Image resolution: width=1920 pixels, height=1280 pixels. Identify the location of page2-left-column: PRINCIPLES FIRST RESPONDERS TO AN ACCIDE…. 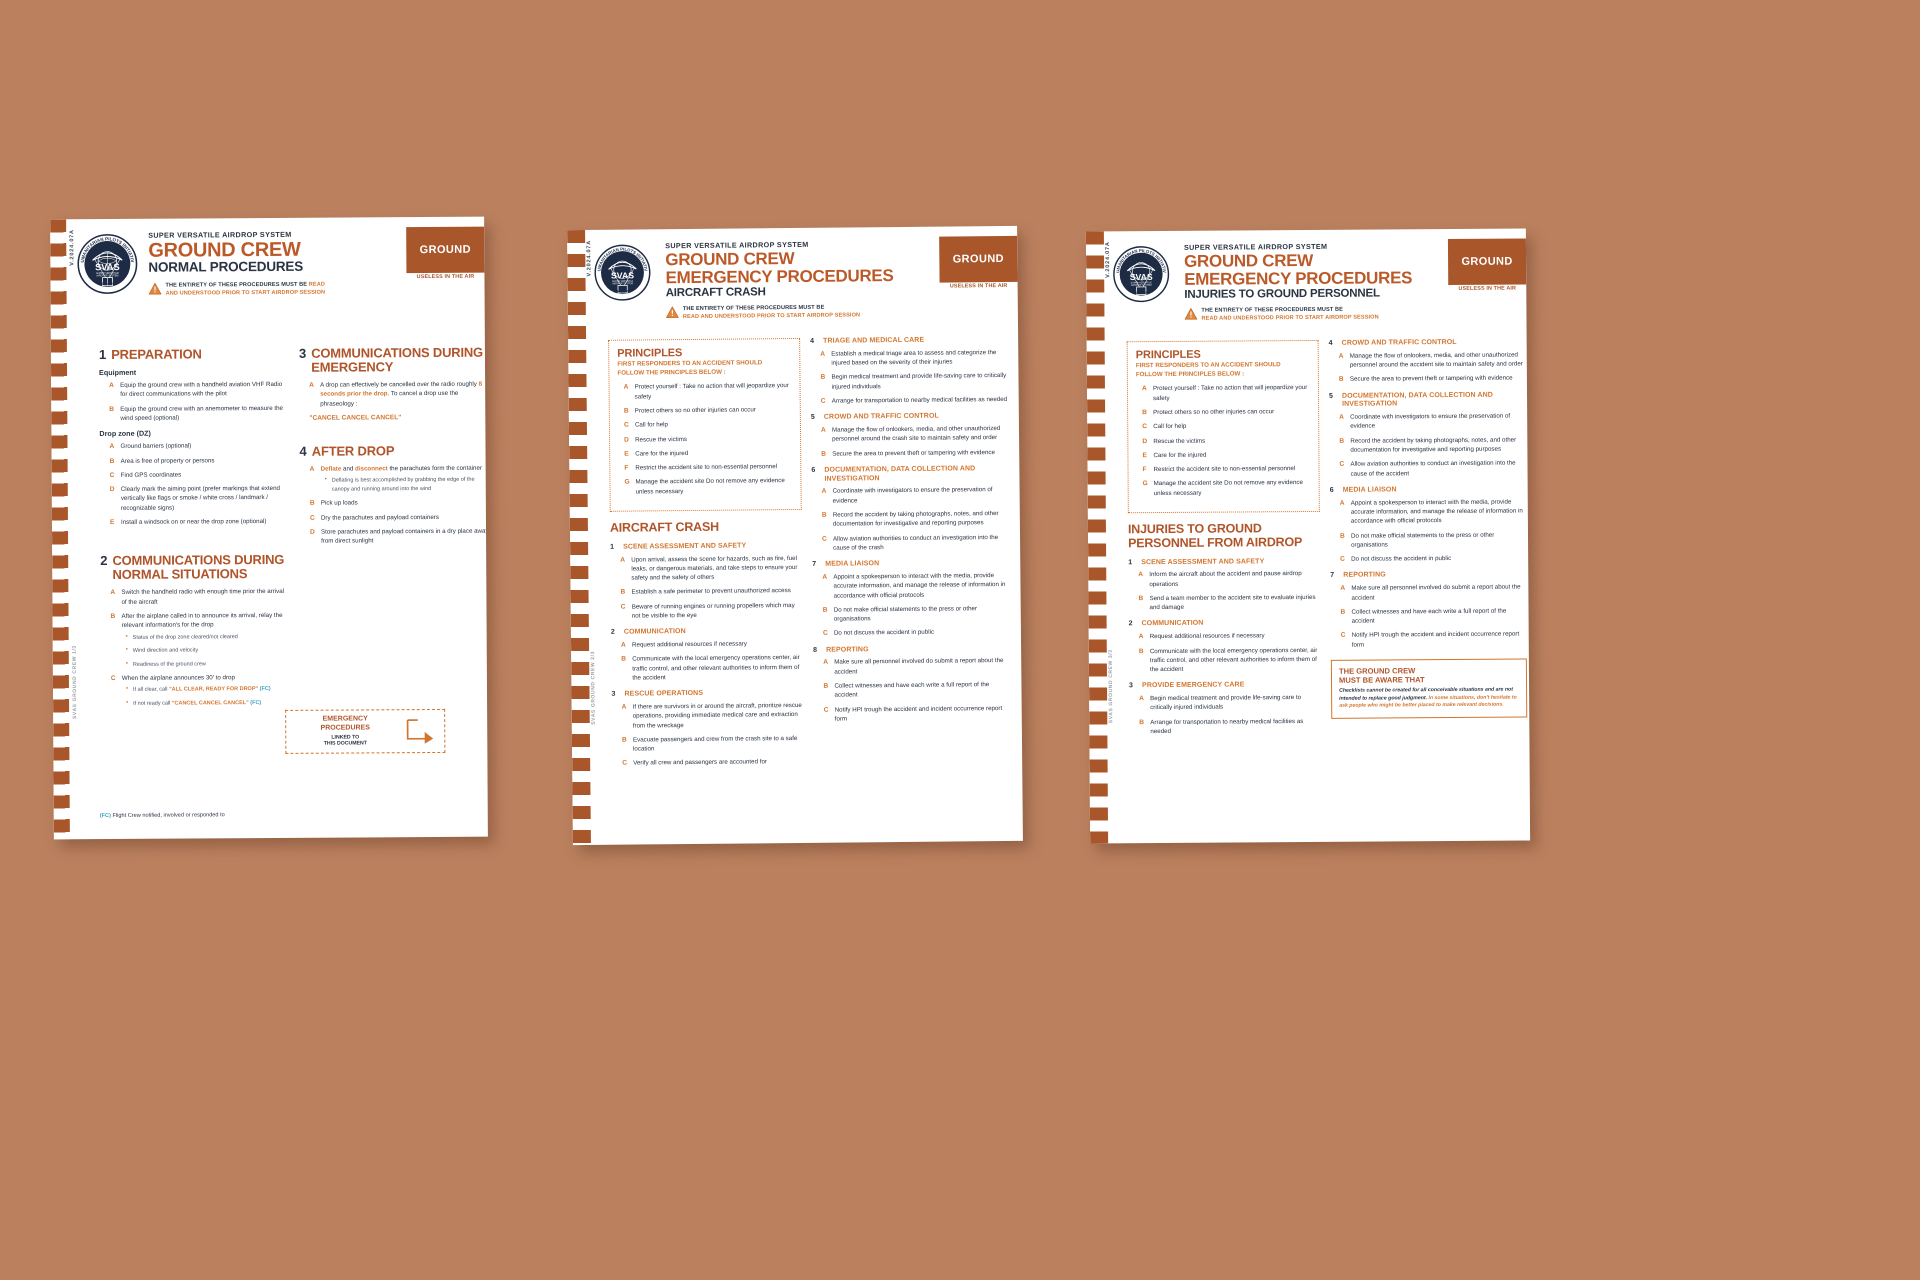
(706, 556).